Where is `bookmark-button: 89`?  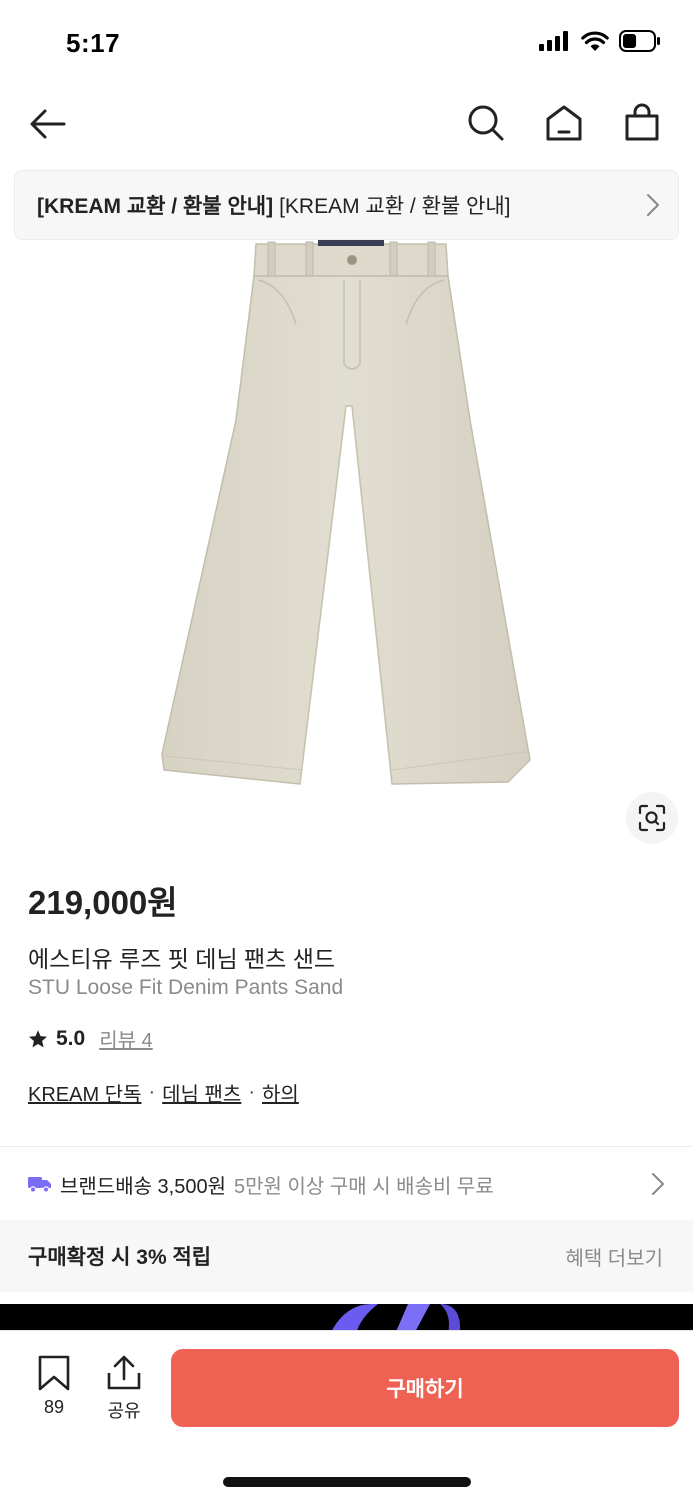
bookmark-button: 89 is located at coordinates (54, 1386).